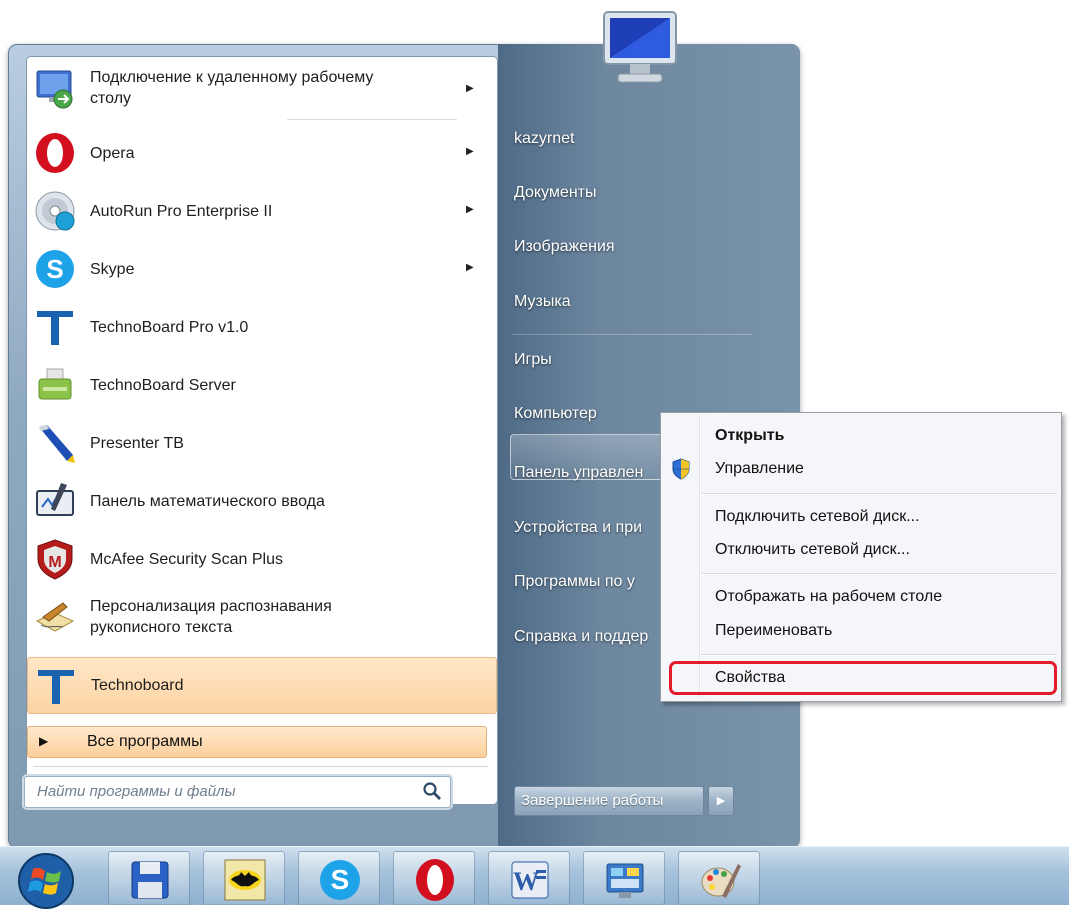 Image resolution: width=1069 pixels, height=911 pixels. I want to click on right-link-devices: Устройства и при, so click(578, 528).